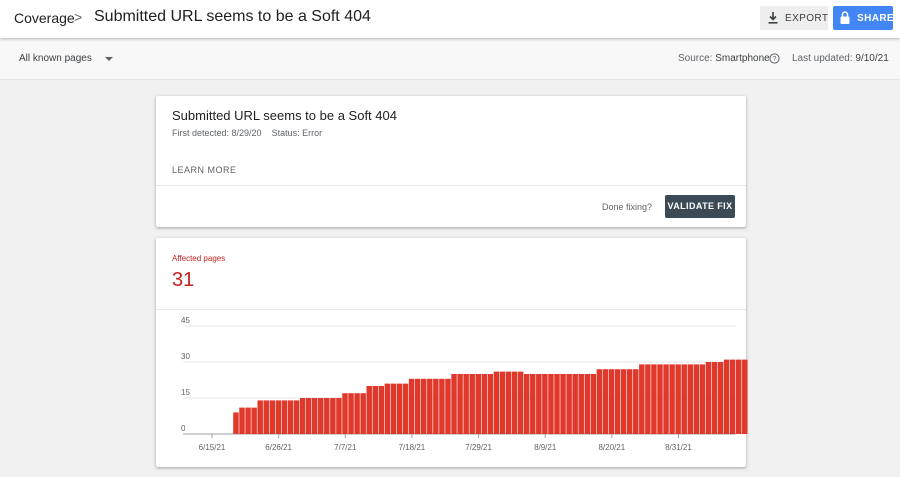  I want to click on x-tick-label: 7/29/21, so click(478, 447).